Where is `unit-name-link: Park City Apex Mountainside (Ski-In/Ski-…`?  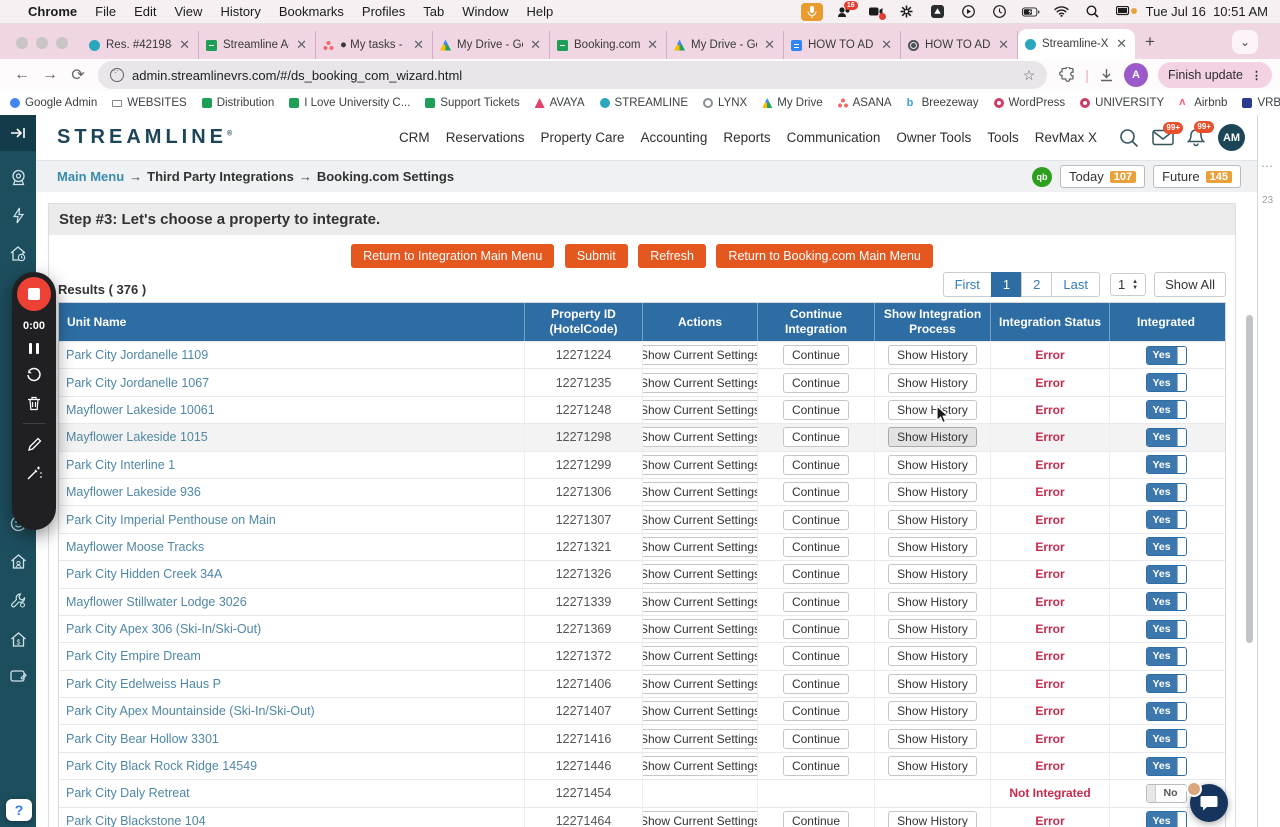
unit-name-link: Park City Apex Mountainside (Ski-In/Ski-… is located at coordinates (190, 711).